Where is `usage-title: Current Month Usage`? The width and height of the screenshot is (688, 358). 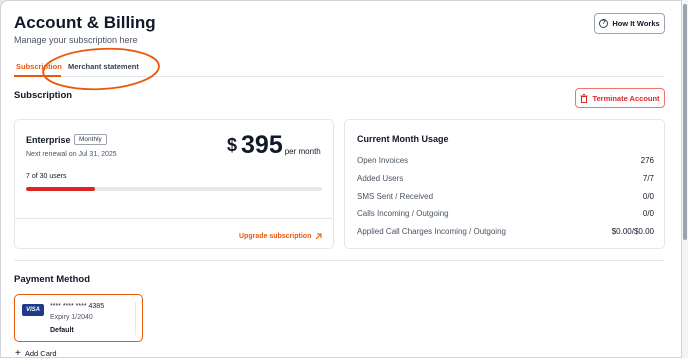 usage-title: Current Month Usage is located at coordinates (403, 139).